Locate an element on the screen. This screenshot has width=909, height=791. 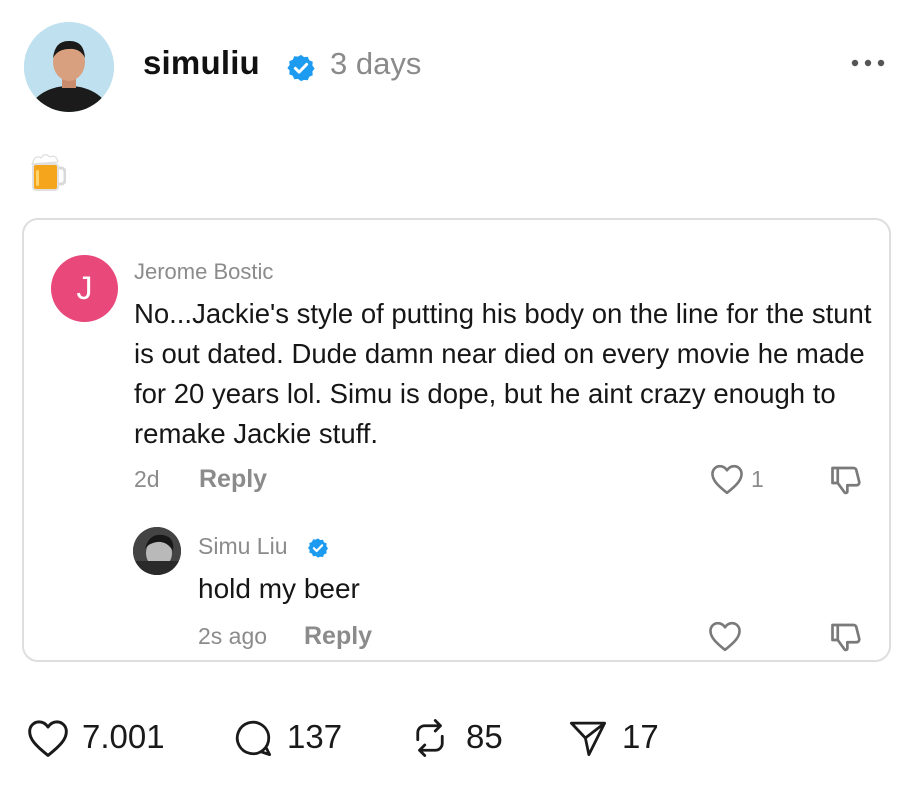
like-count: 7.001 is located at coordinates (123, 736).